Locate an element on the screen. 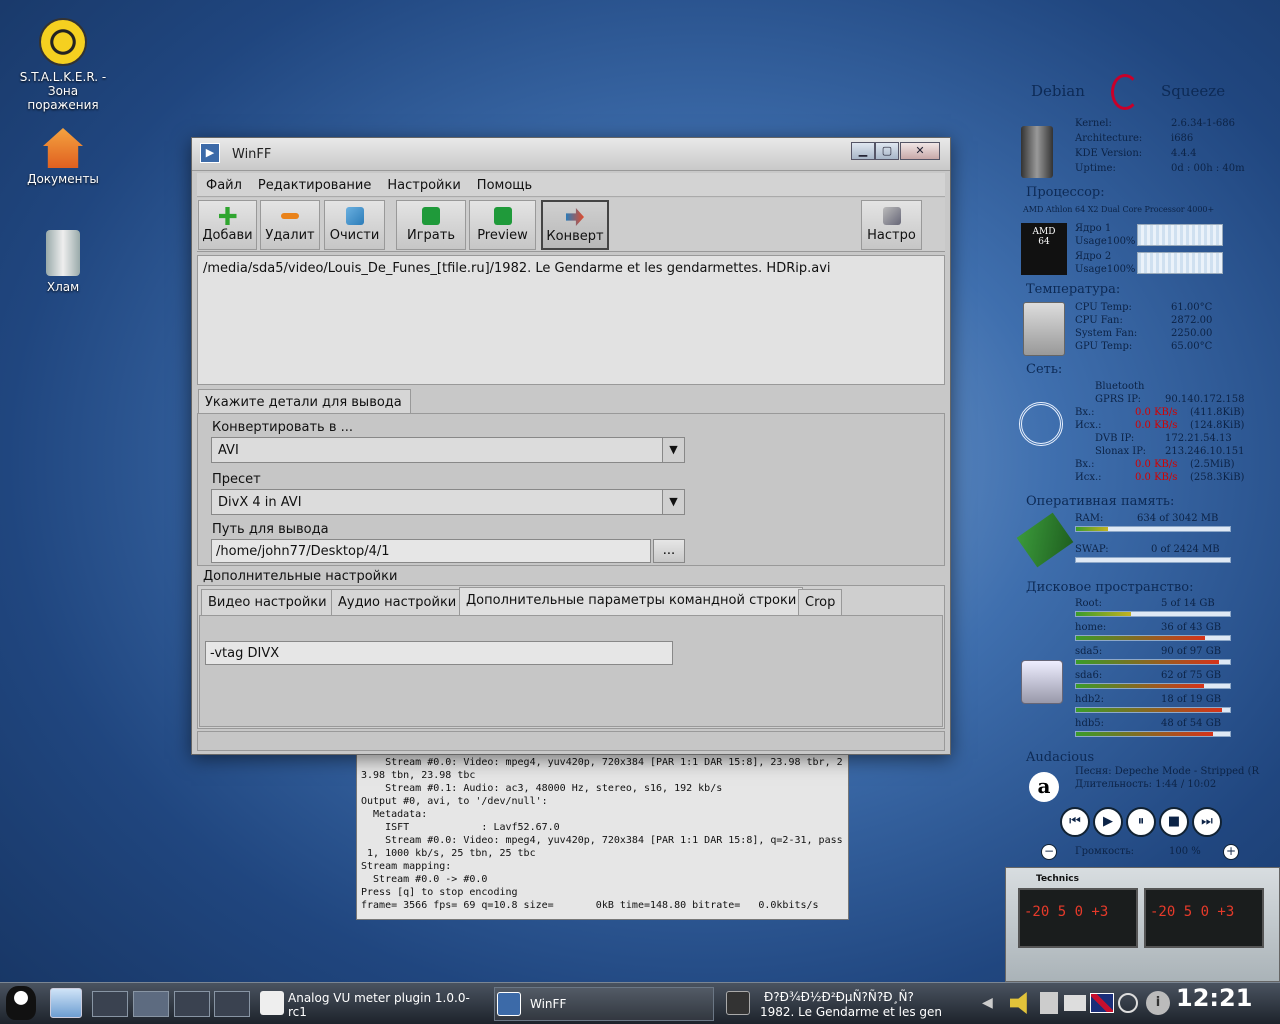  tab-video-settings: Видео настройки is located at coordinates (267, 602).